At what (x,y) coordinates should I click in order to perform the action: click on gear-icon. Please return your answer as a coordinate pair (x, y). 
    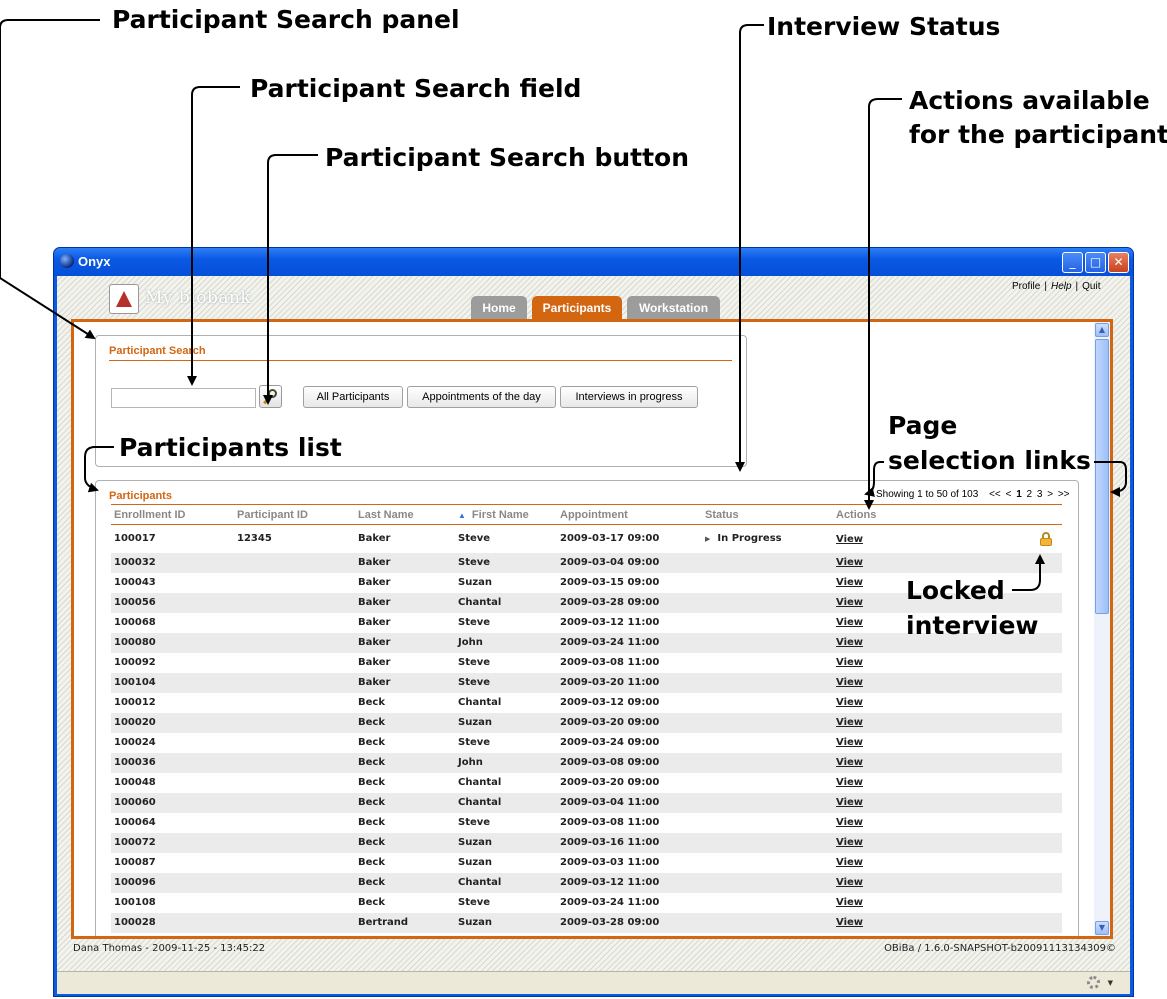
    Looking at the image, I should click on (1093, 982).